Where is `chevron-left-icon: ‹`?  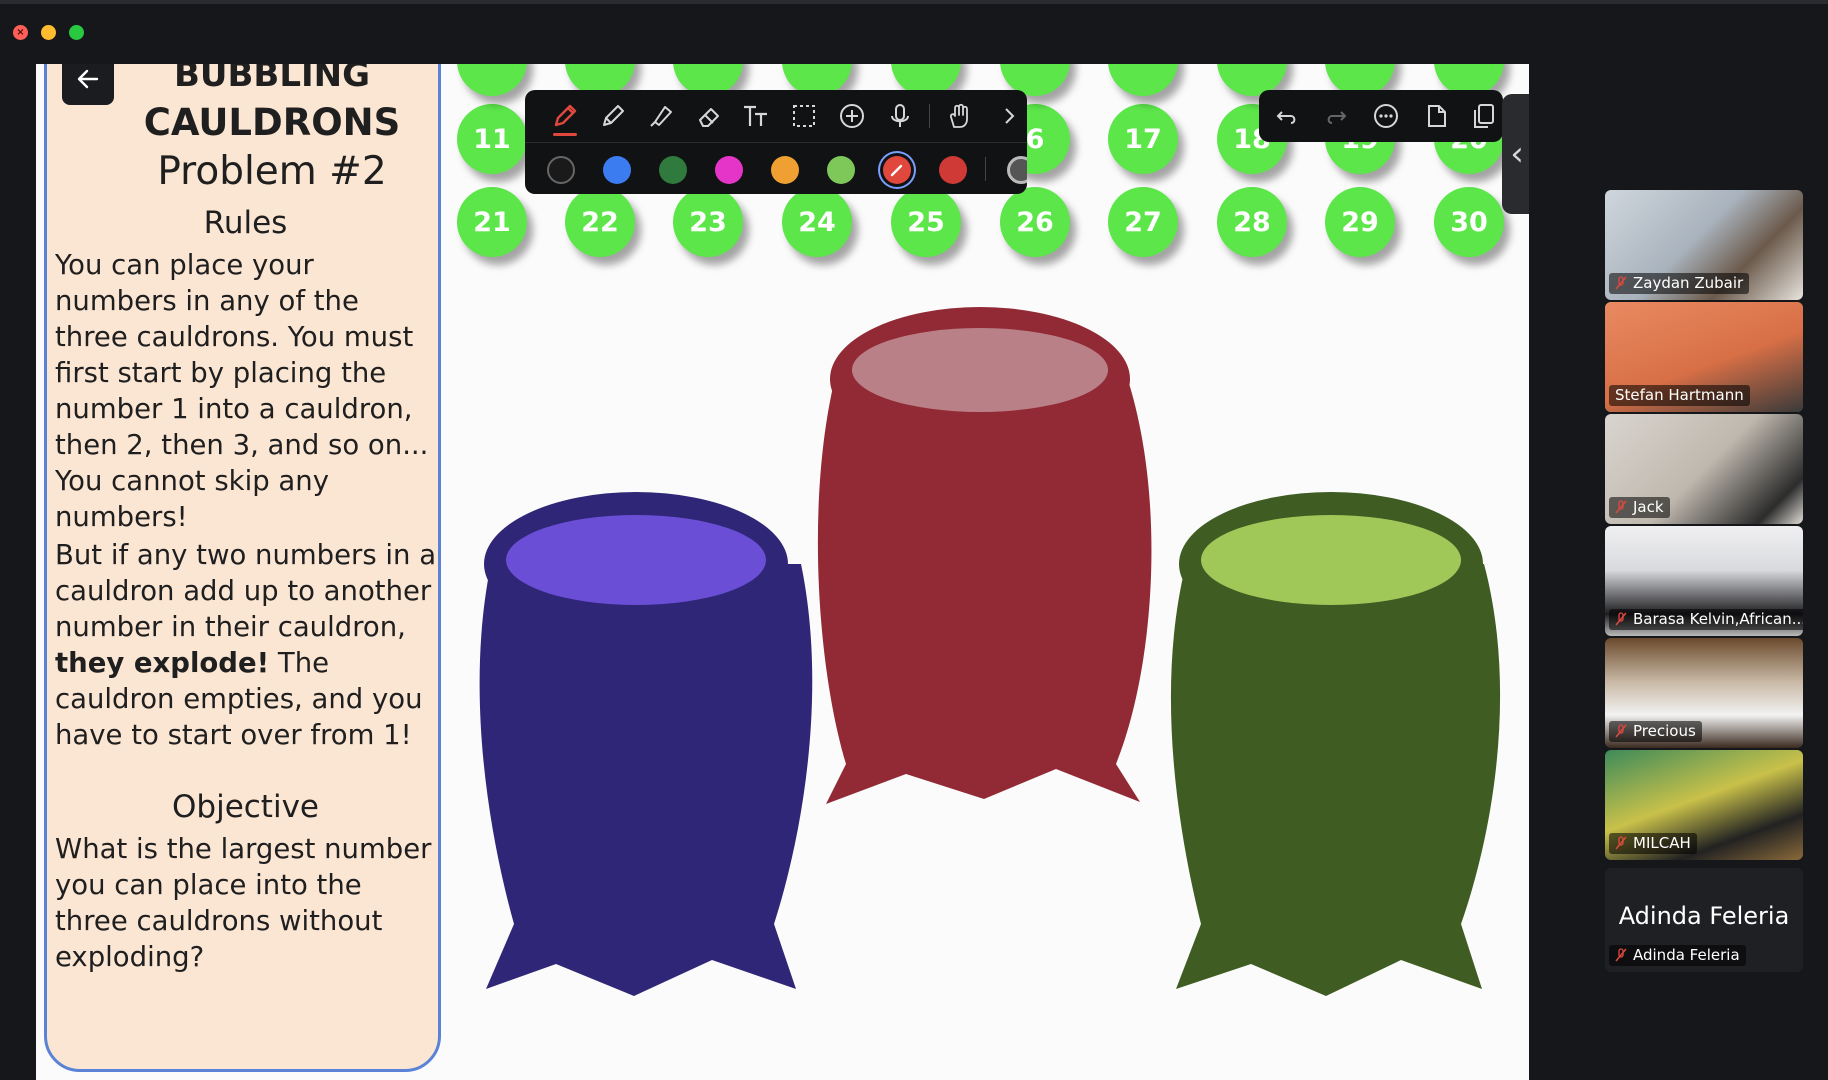 chevron-left-icon: ‹ is located at coordinates (1517, 154).